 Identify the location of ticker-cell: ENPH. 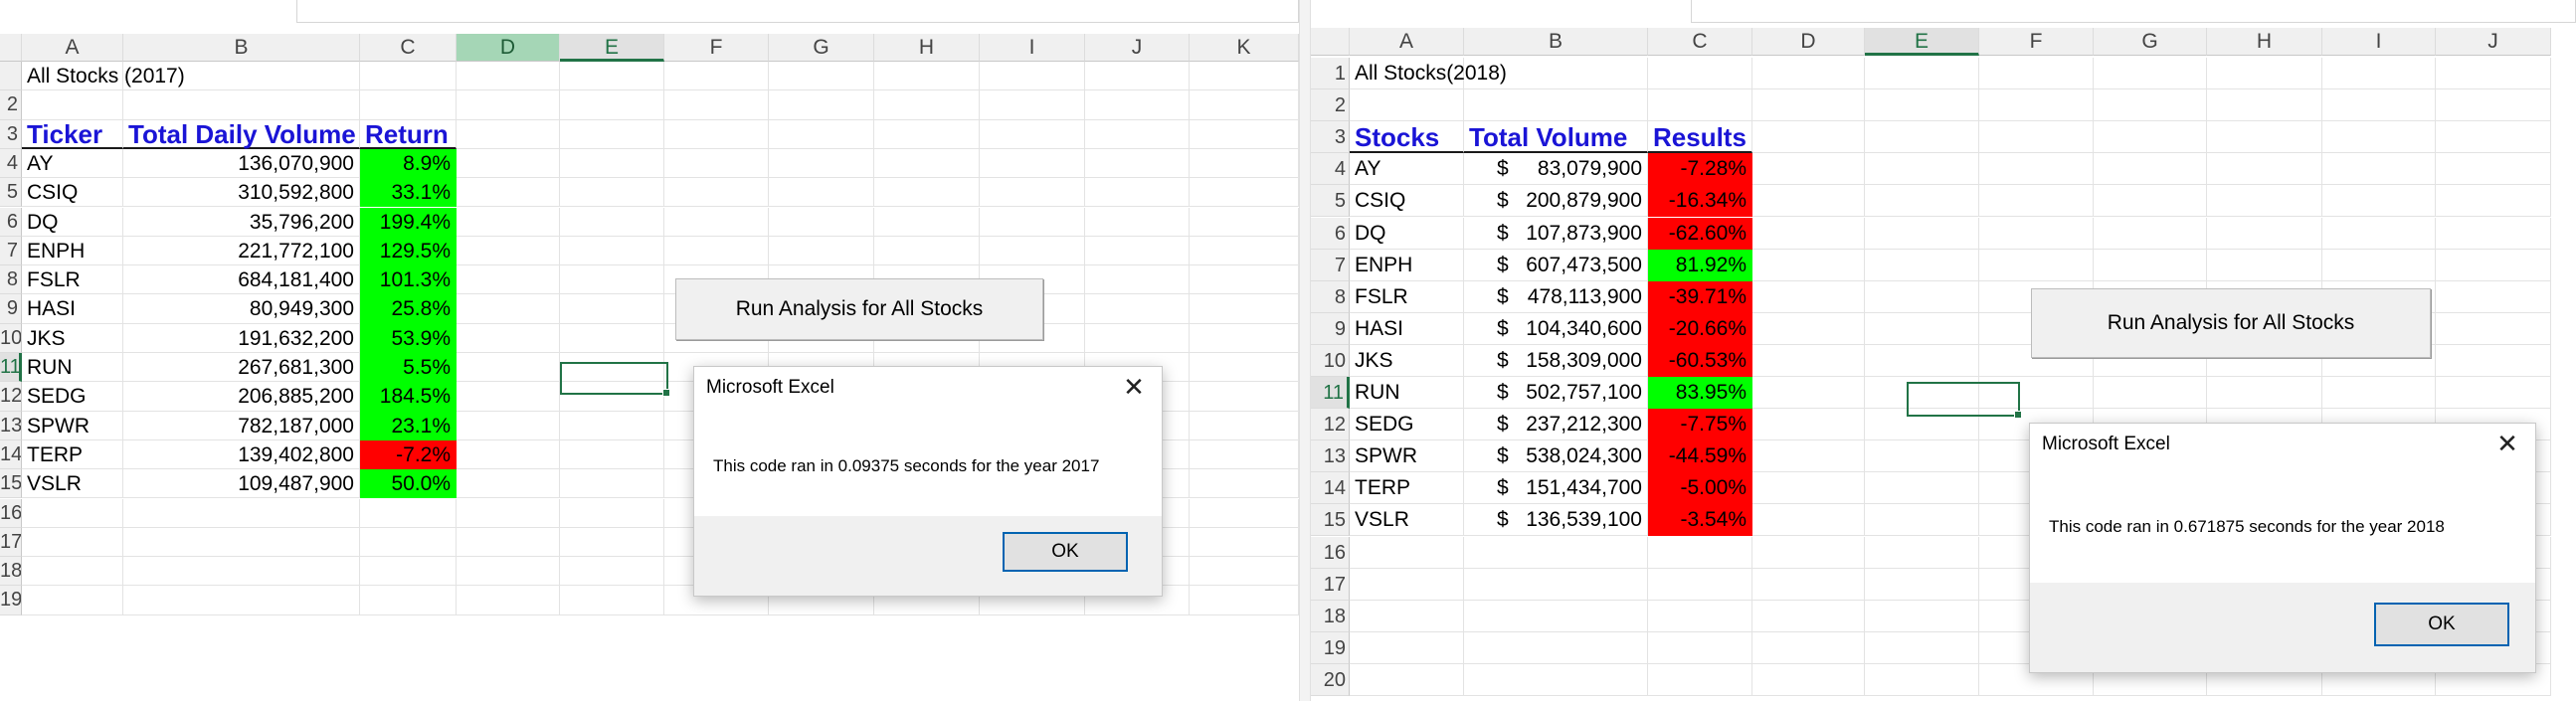
(72, 251).